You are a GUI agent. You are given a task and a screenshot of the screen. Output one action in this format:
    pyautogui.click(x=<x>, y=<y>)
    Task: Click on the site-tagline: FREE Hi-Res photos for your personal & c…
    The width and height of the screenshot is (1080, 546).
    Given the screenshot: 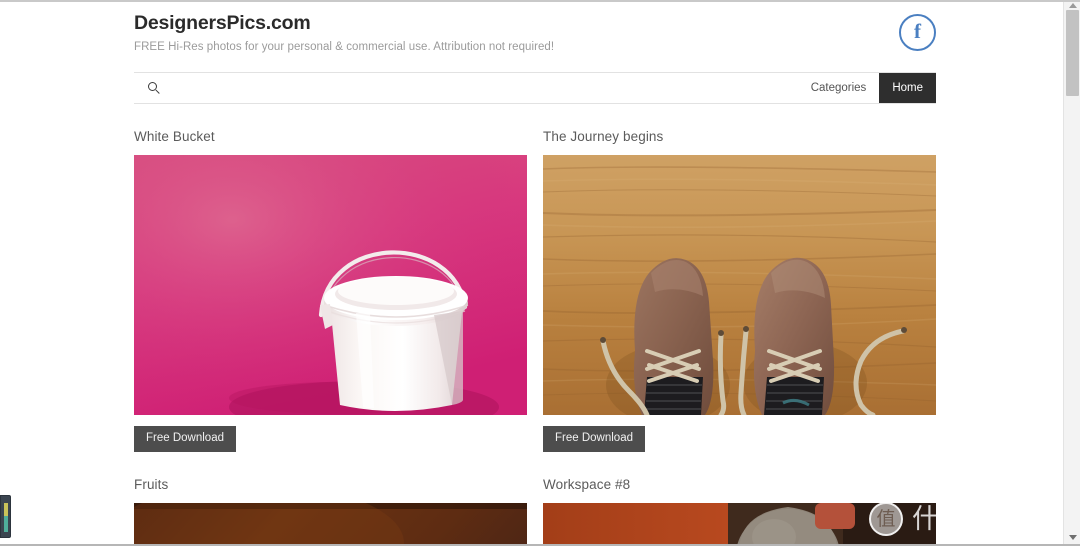 What is the action you would take?
    pyautogui.click(x=344, y=47)
    